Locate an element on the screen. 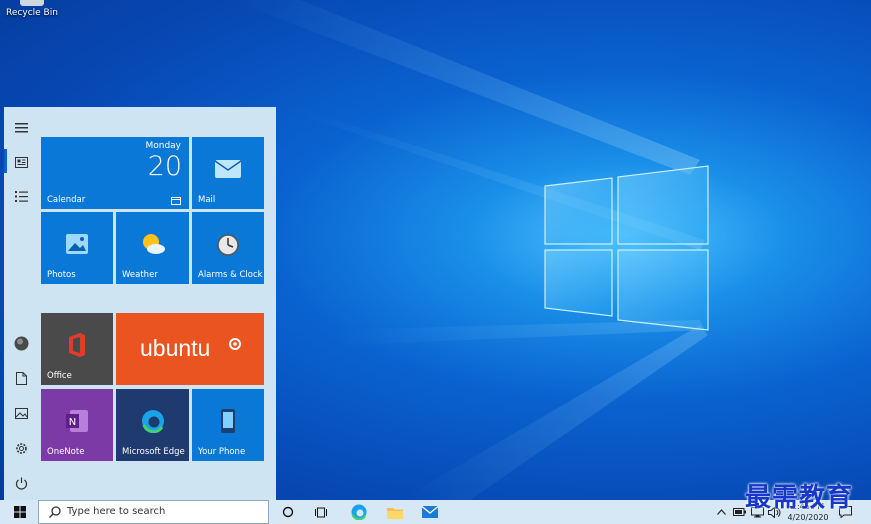 The image size is (871, 524). power-icon is located at coordinates (21, 483).